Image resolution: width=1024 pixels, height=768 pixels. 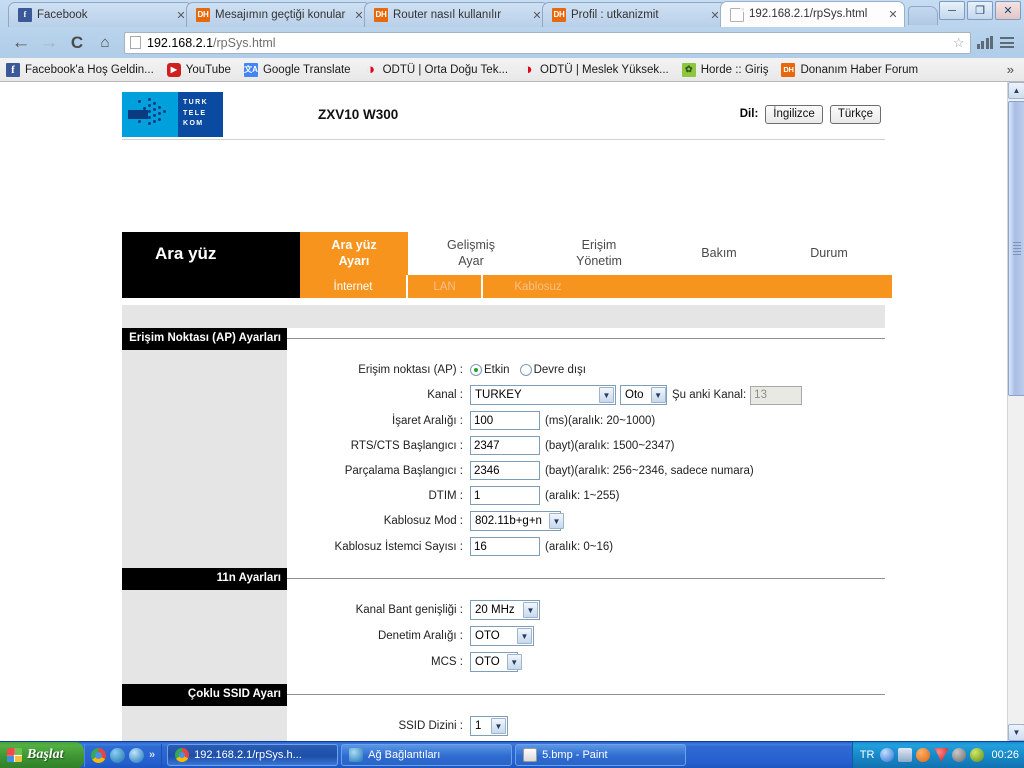 I want to click on ssid-index-select: 1 ▼, so click(x=489, y=726).